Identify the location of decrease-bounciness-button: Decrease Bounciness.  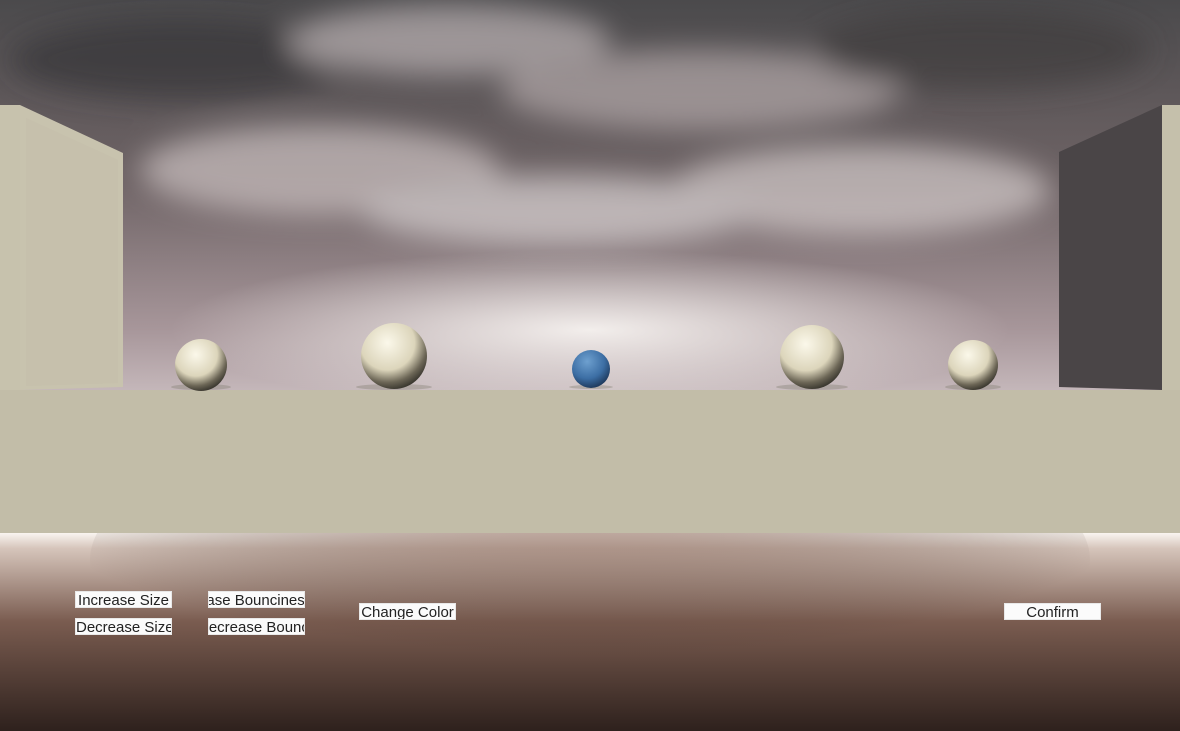
(256, 626).